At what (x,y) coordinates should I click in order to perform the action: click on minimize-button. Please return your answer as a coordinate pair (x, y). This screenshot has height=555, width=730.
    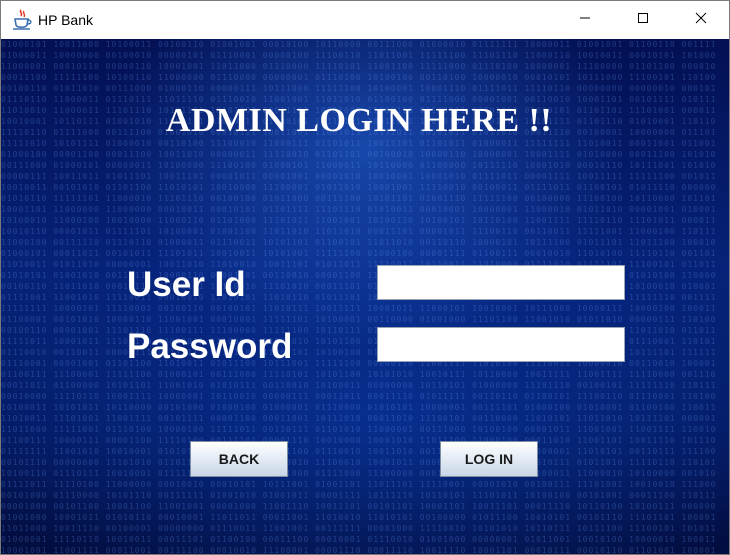
    Looking at the image, I should click on (585, 20).